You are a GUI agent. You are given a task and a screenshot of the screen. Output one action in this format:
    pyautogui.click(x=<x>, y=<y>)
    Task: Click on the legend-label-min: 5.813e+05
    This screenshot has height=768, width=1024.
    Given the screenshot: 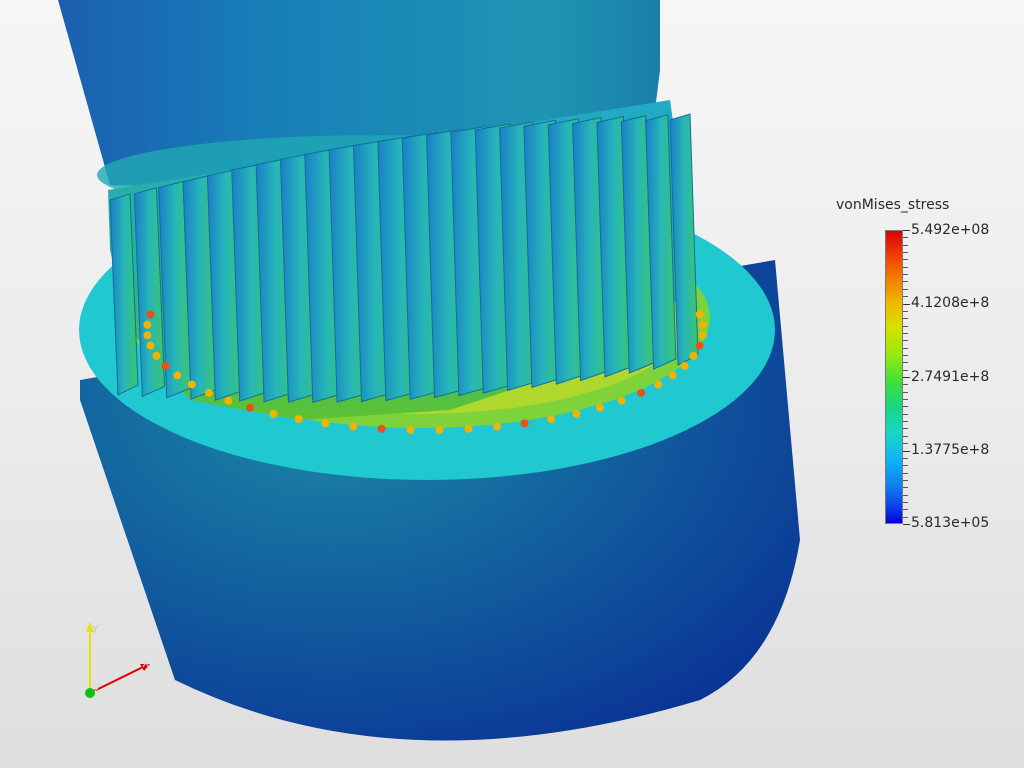 What is the action you would take?
    pyautogui.click(x=950, y=523)
    